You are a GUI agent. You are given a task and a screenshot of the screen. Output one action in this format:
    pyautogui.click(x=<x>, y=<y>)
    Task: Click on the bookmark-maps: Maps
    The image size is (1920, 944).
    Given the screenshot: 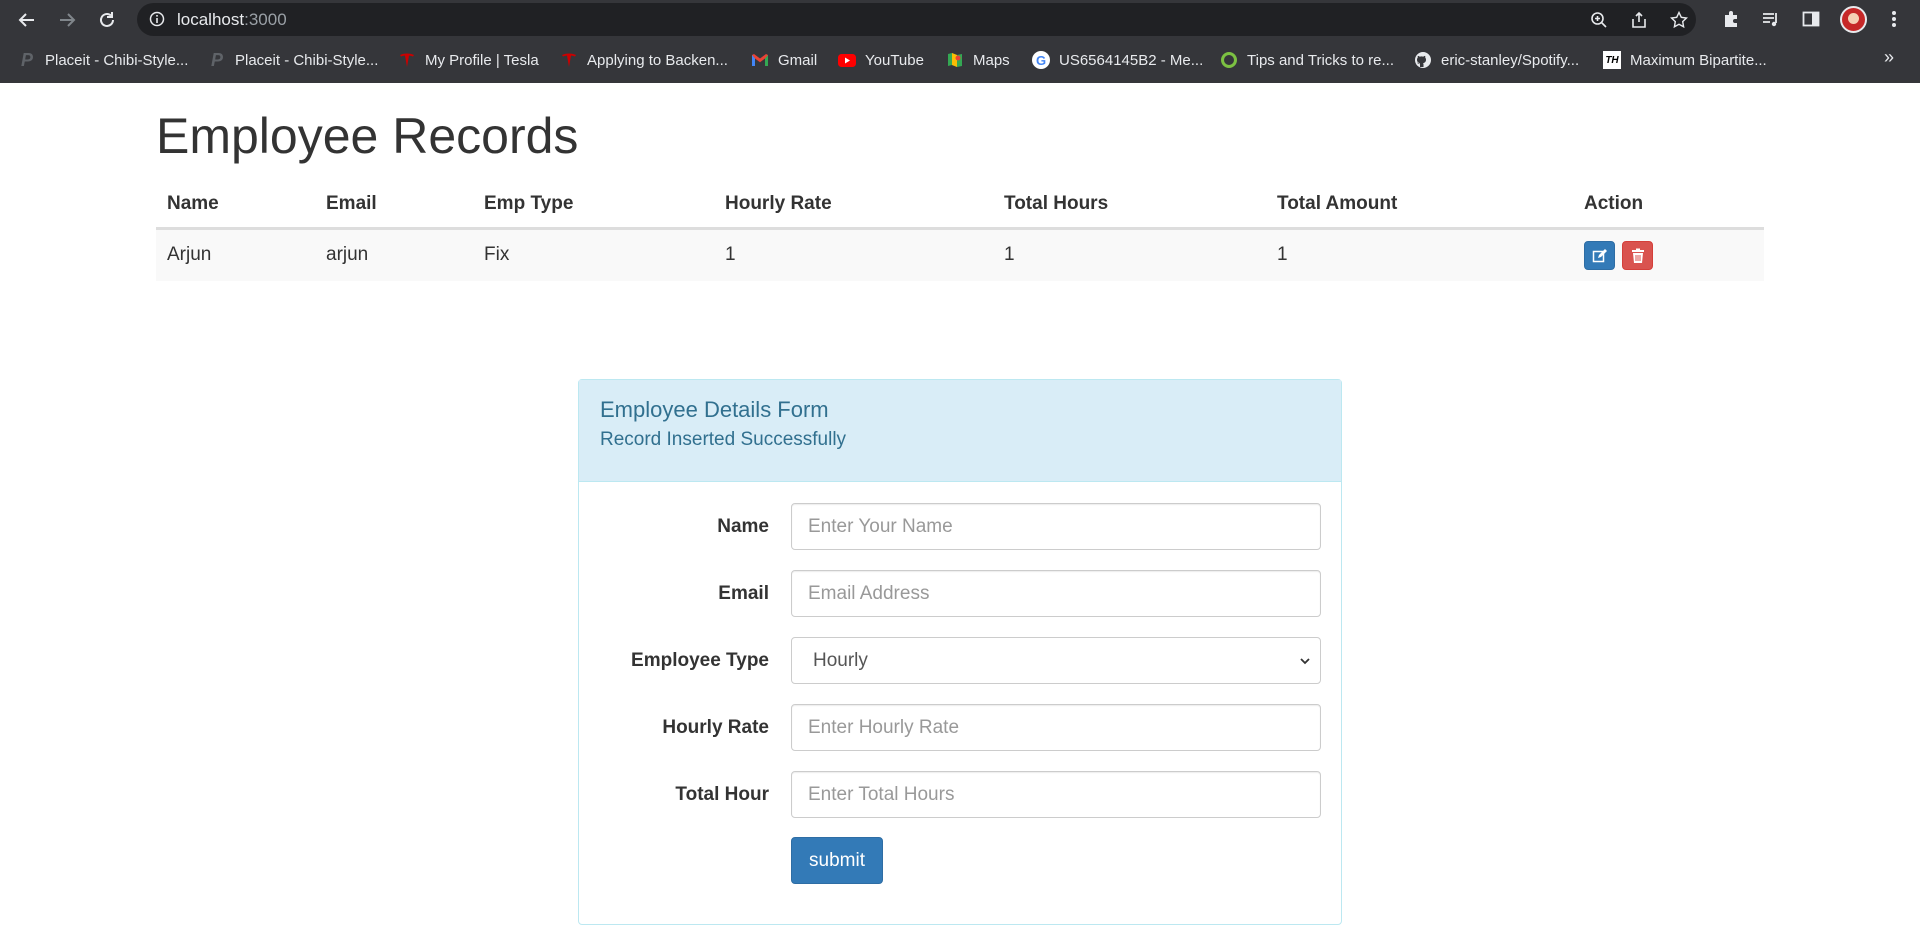 What is the action you would take?
    pyautogui.click(x=978, y=60)
    